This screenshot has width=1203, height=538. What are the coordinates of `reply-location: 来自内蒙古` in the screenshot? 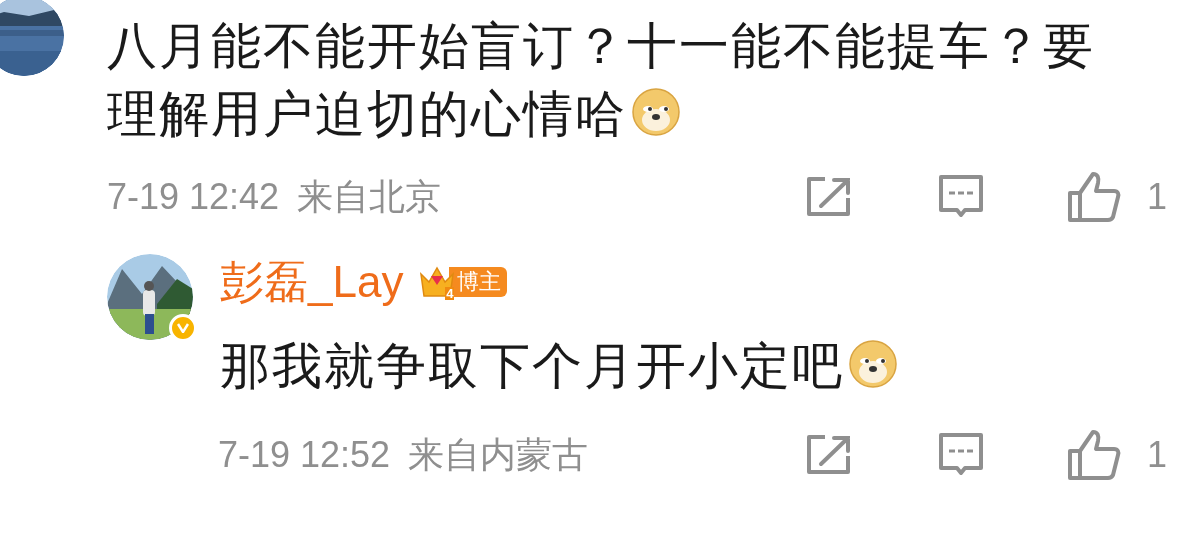 It's located at (498, 455).